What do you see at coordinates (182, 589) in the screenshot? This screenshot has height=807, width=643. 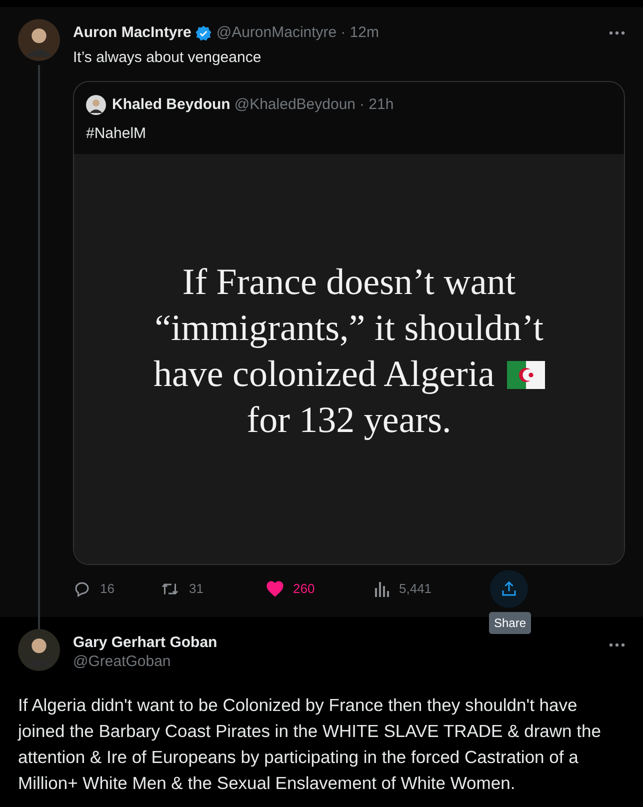 I see `retweet-button: 31` at bounding box center [182, 589].